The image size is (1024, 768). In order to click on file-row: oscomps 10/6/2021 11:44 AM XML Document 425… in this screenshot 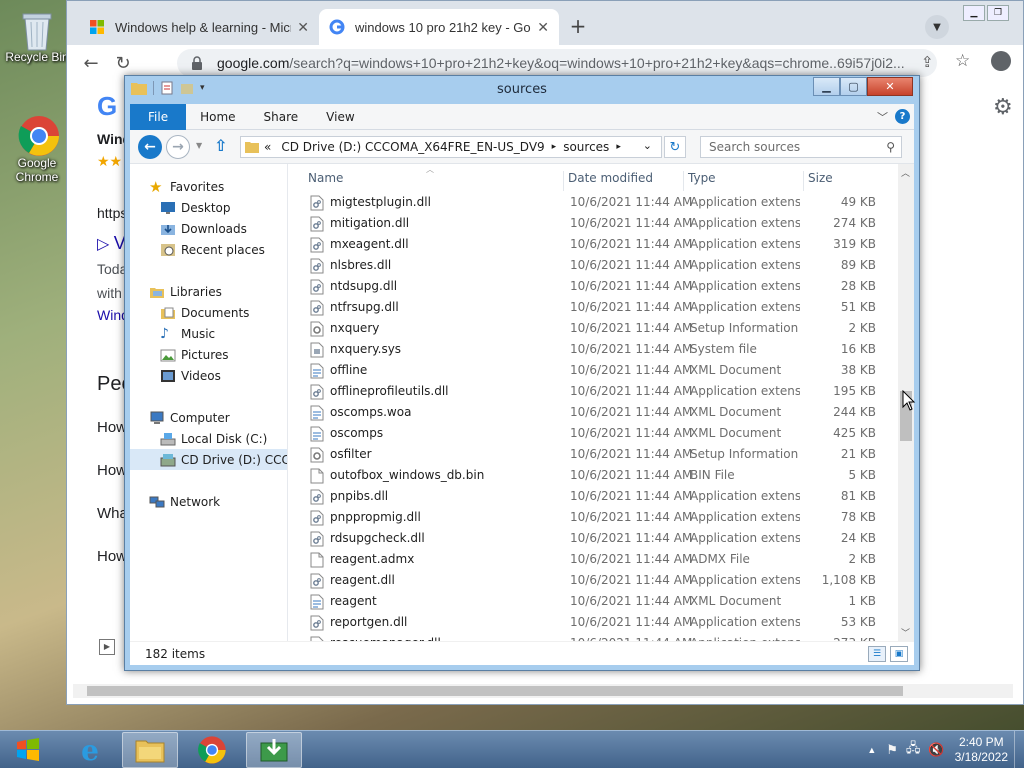, I will do `click(590, 433)`.